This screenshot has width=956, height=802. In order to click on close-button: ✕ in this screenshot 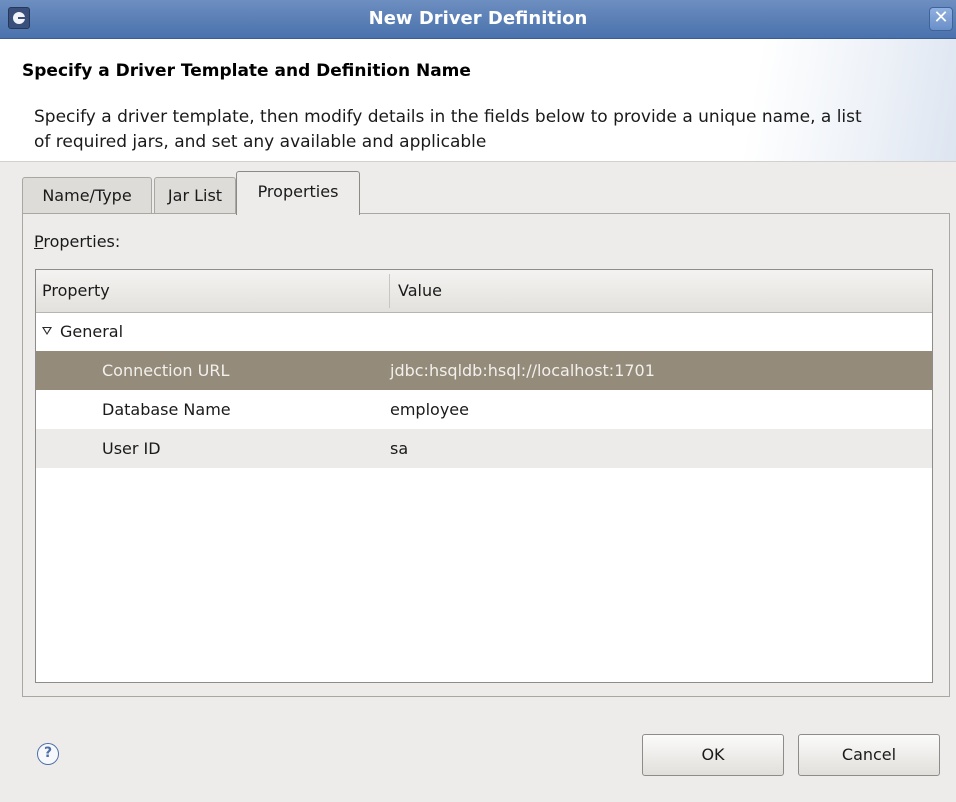, I will do `click(941, 19)`.